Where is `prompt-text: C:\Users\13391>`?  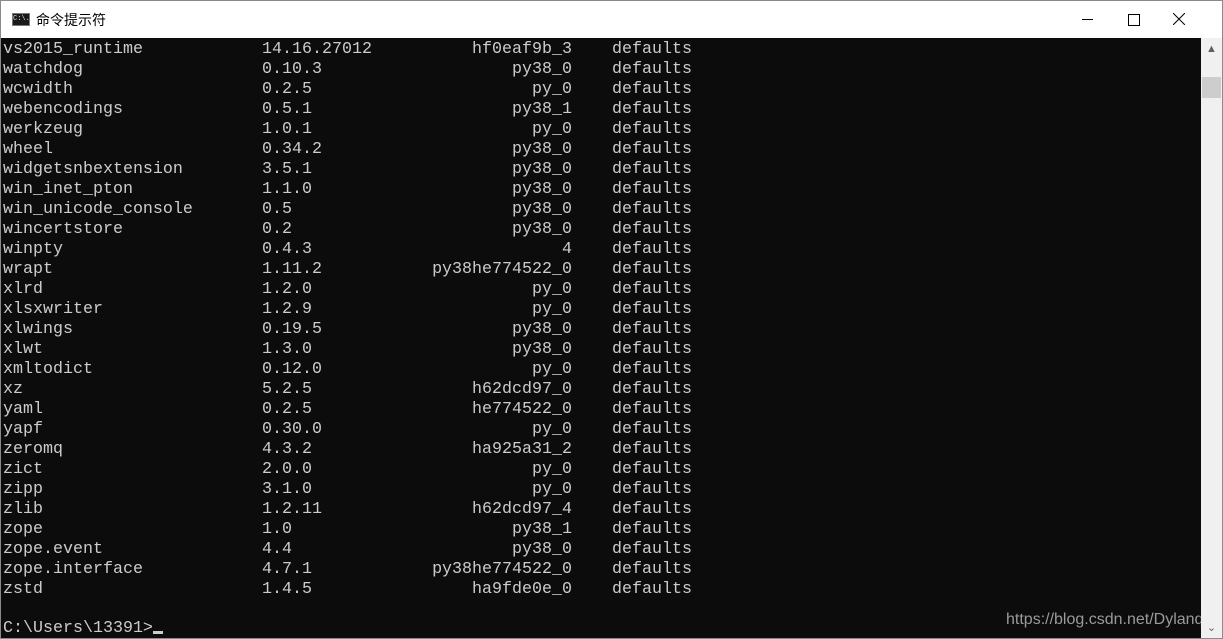
prompt-text: C:\Users\13391> is located at coordinates (78, 628).